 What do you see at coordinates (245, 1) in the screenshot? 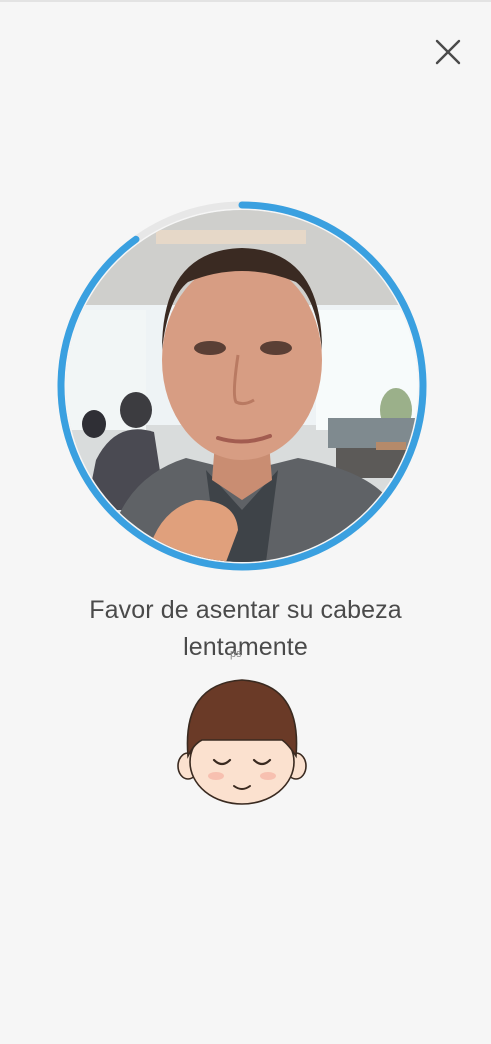
I see `top-divider` at bounding box center [245, 1].